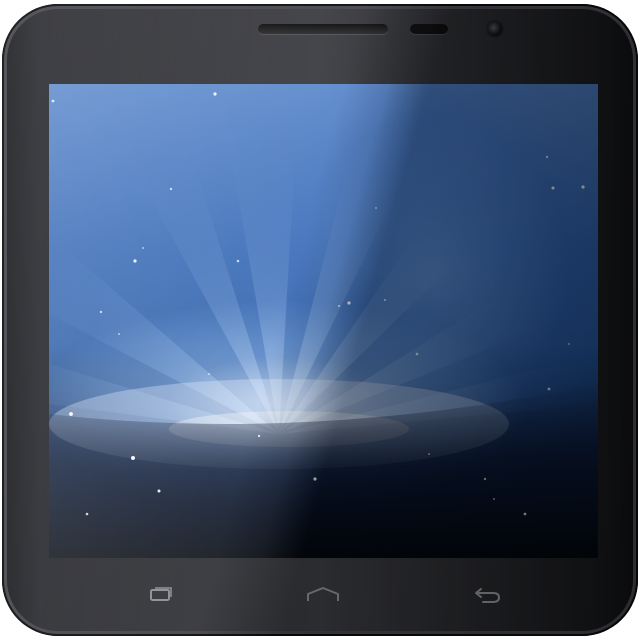  I want to click on back-icon, so click(488, 595).